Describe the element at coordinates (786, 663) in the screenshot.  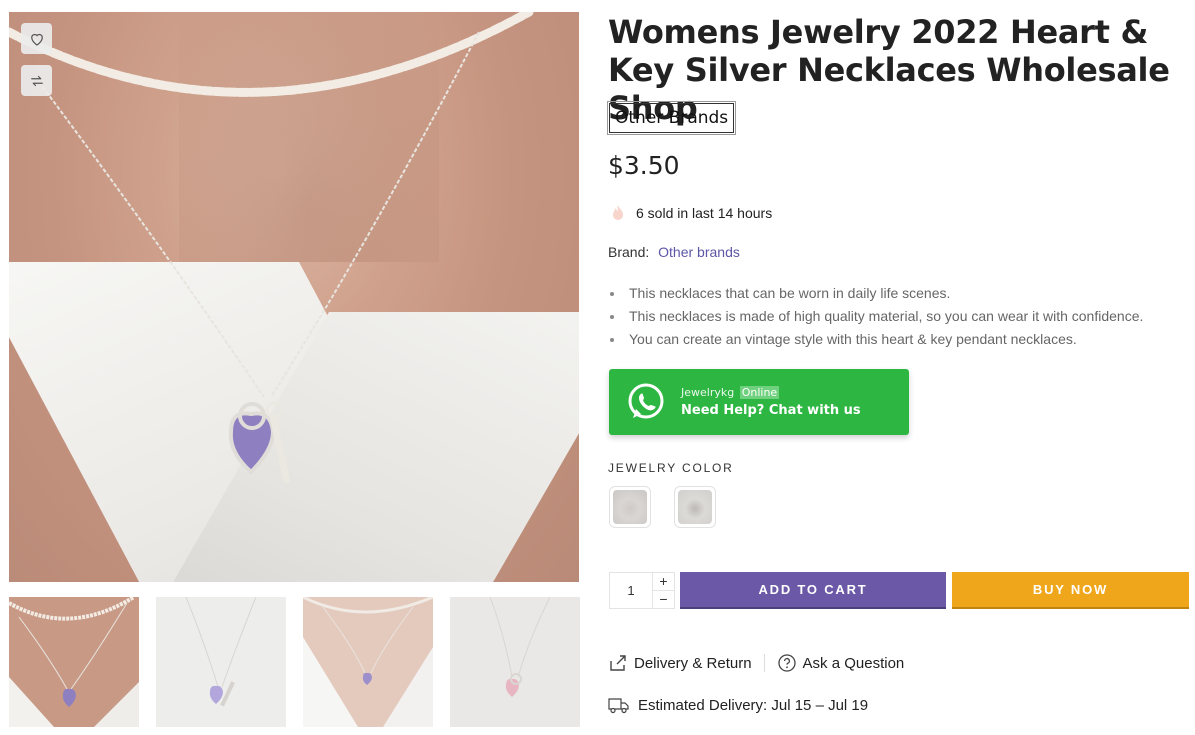
I see `question-circle-icon` at that location.